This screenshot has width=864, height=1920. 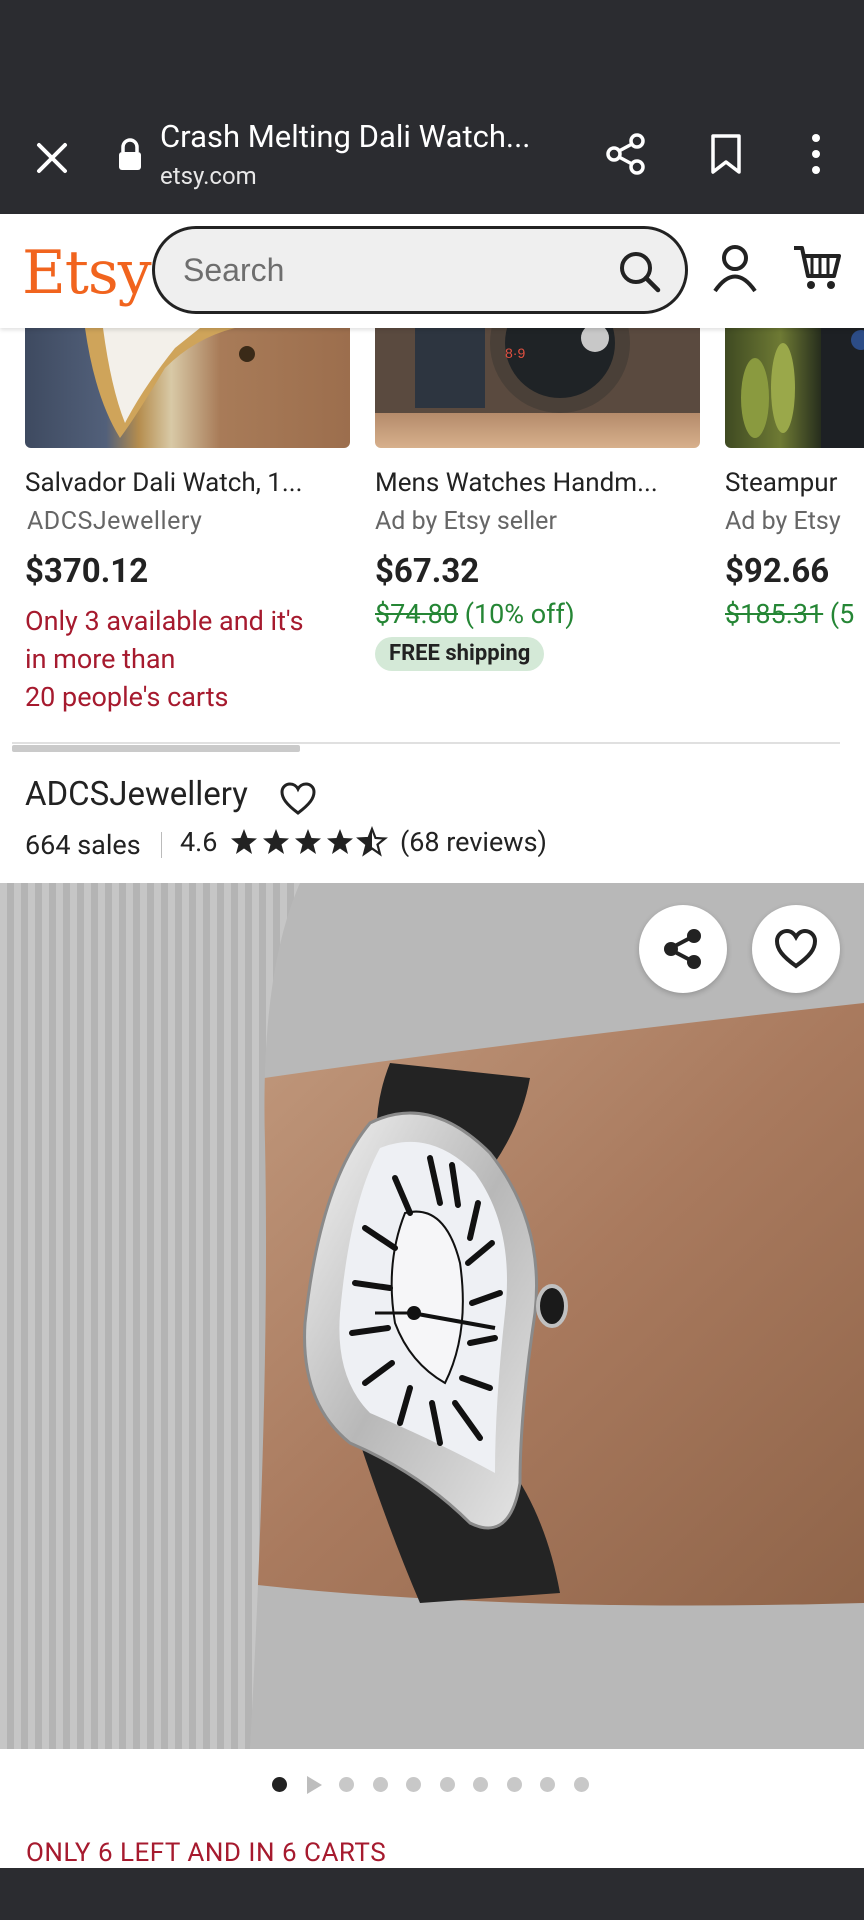 What do you see at coordinates (473, 842) in the screenshot?
I see `review-count: (68 reviews)` at bounding box center [473, 842].